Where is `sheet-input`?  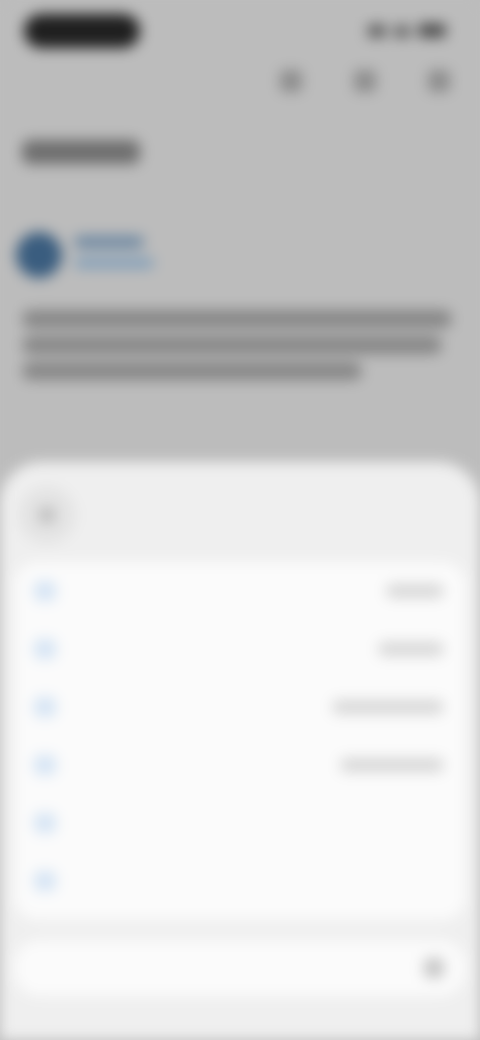
sheet-input is located at coordinates (240, 968).